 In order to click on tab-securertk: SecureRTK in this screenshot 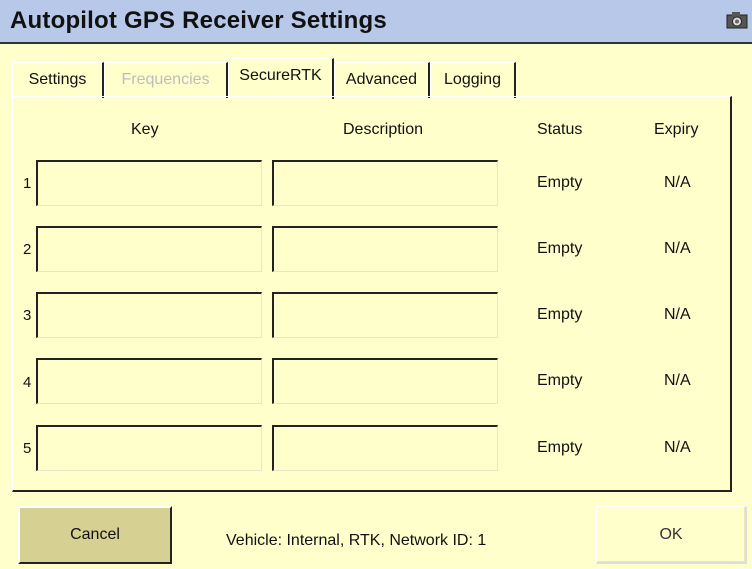, I will do `click(281, 78)`.